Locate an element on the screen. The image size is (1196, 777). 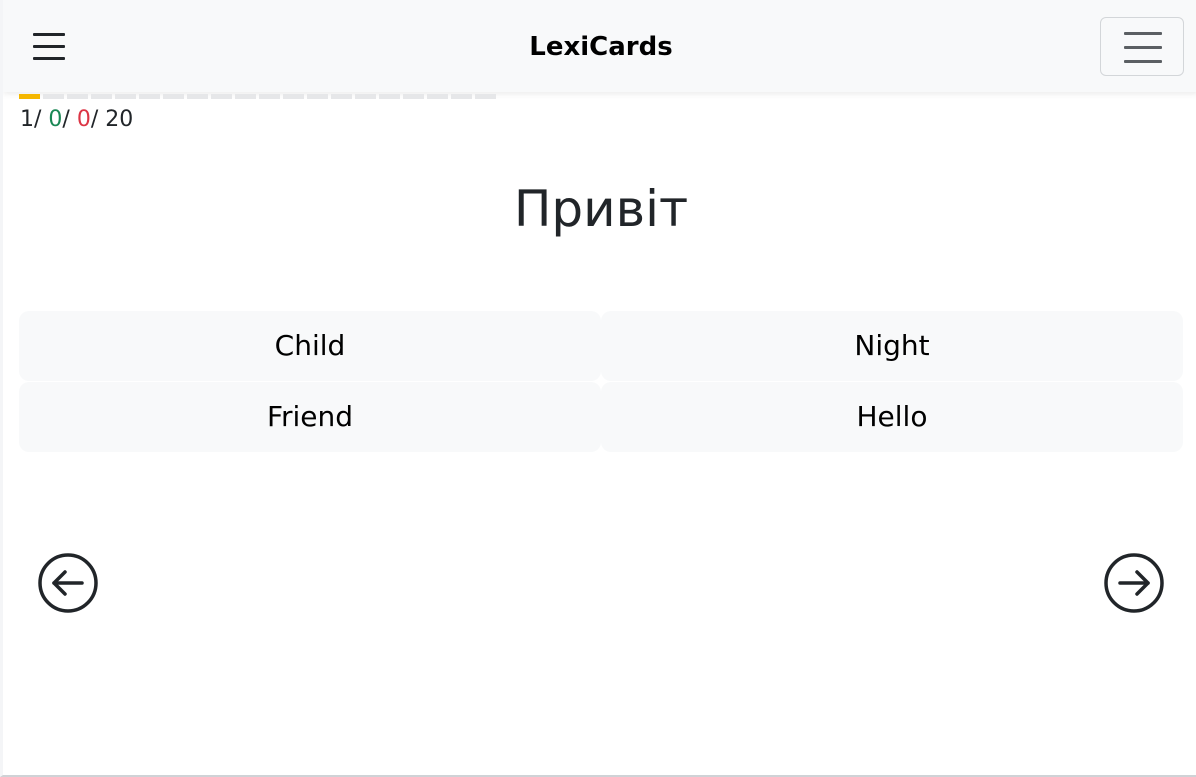
top-navbar: LexiCards is located at coordinates (599, 46).